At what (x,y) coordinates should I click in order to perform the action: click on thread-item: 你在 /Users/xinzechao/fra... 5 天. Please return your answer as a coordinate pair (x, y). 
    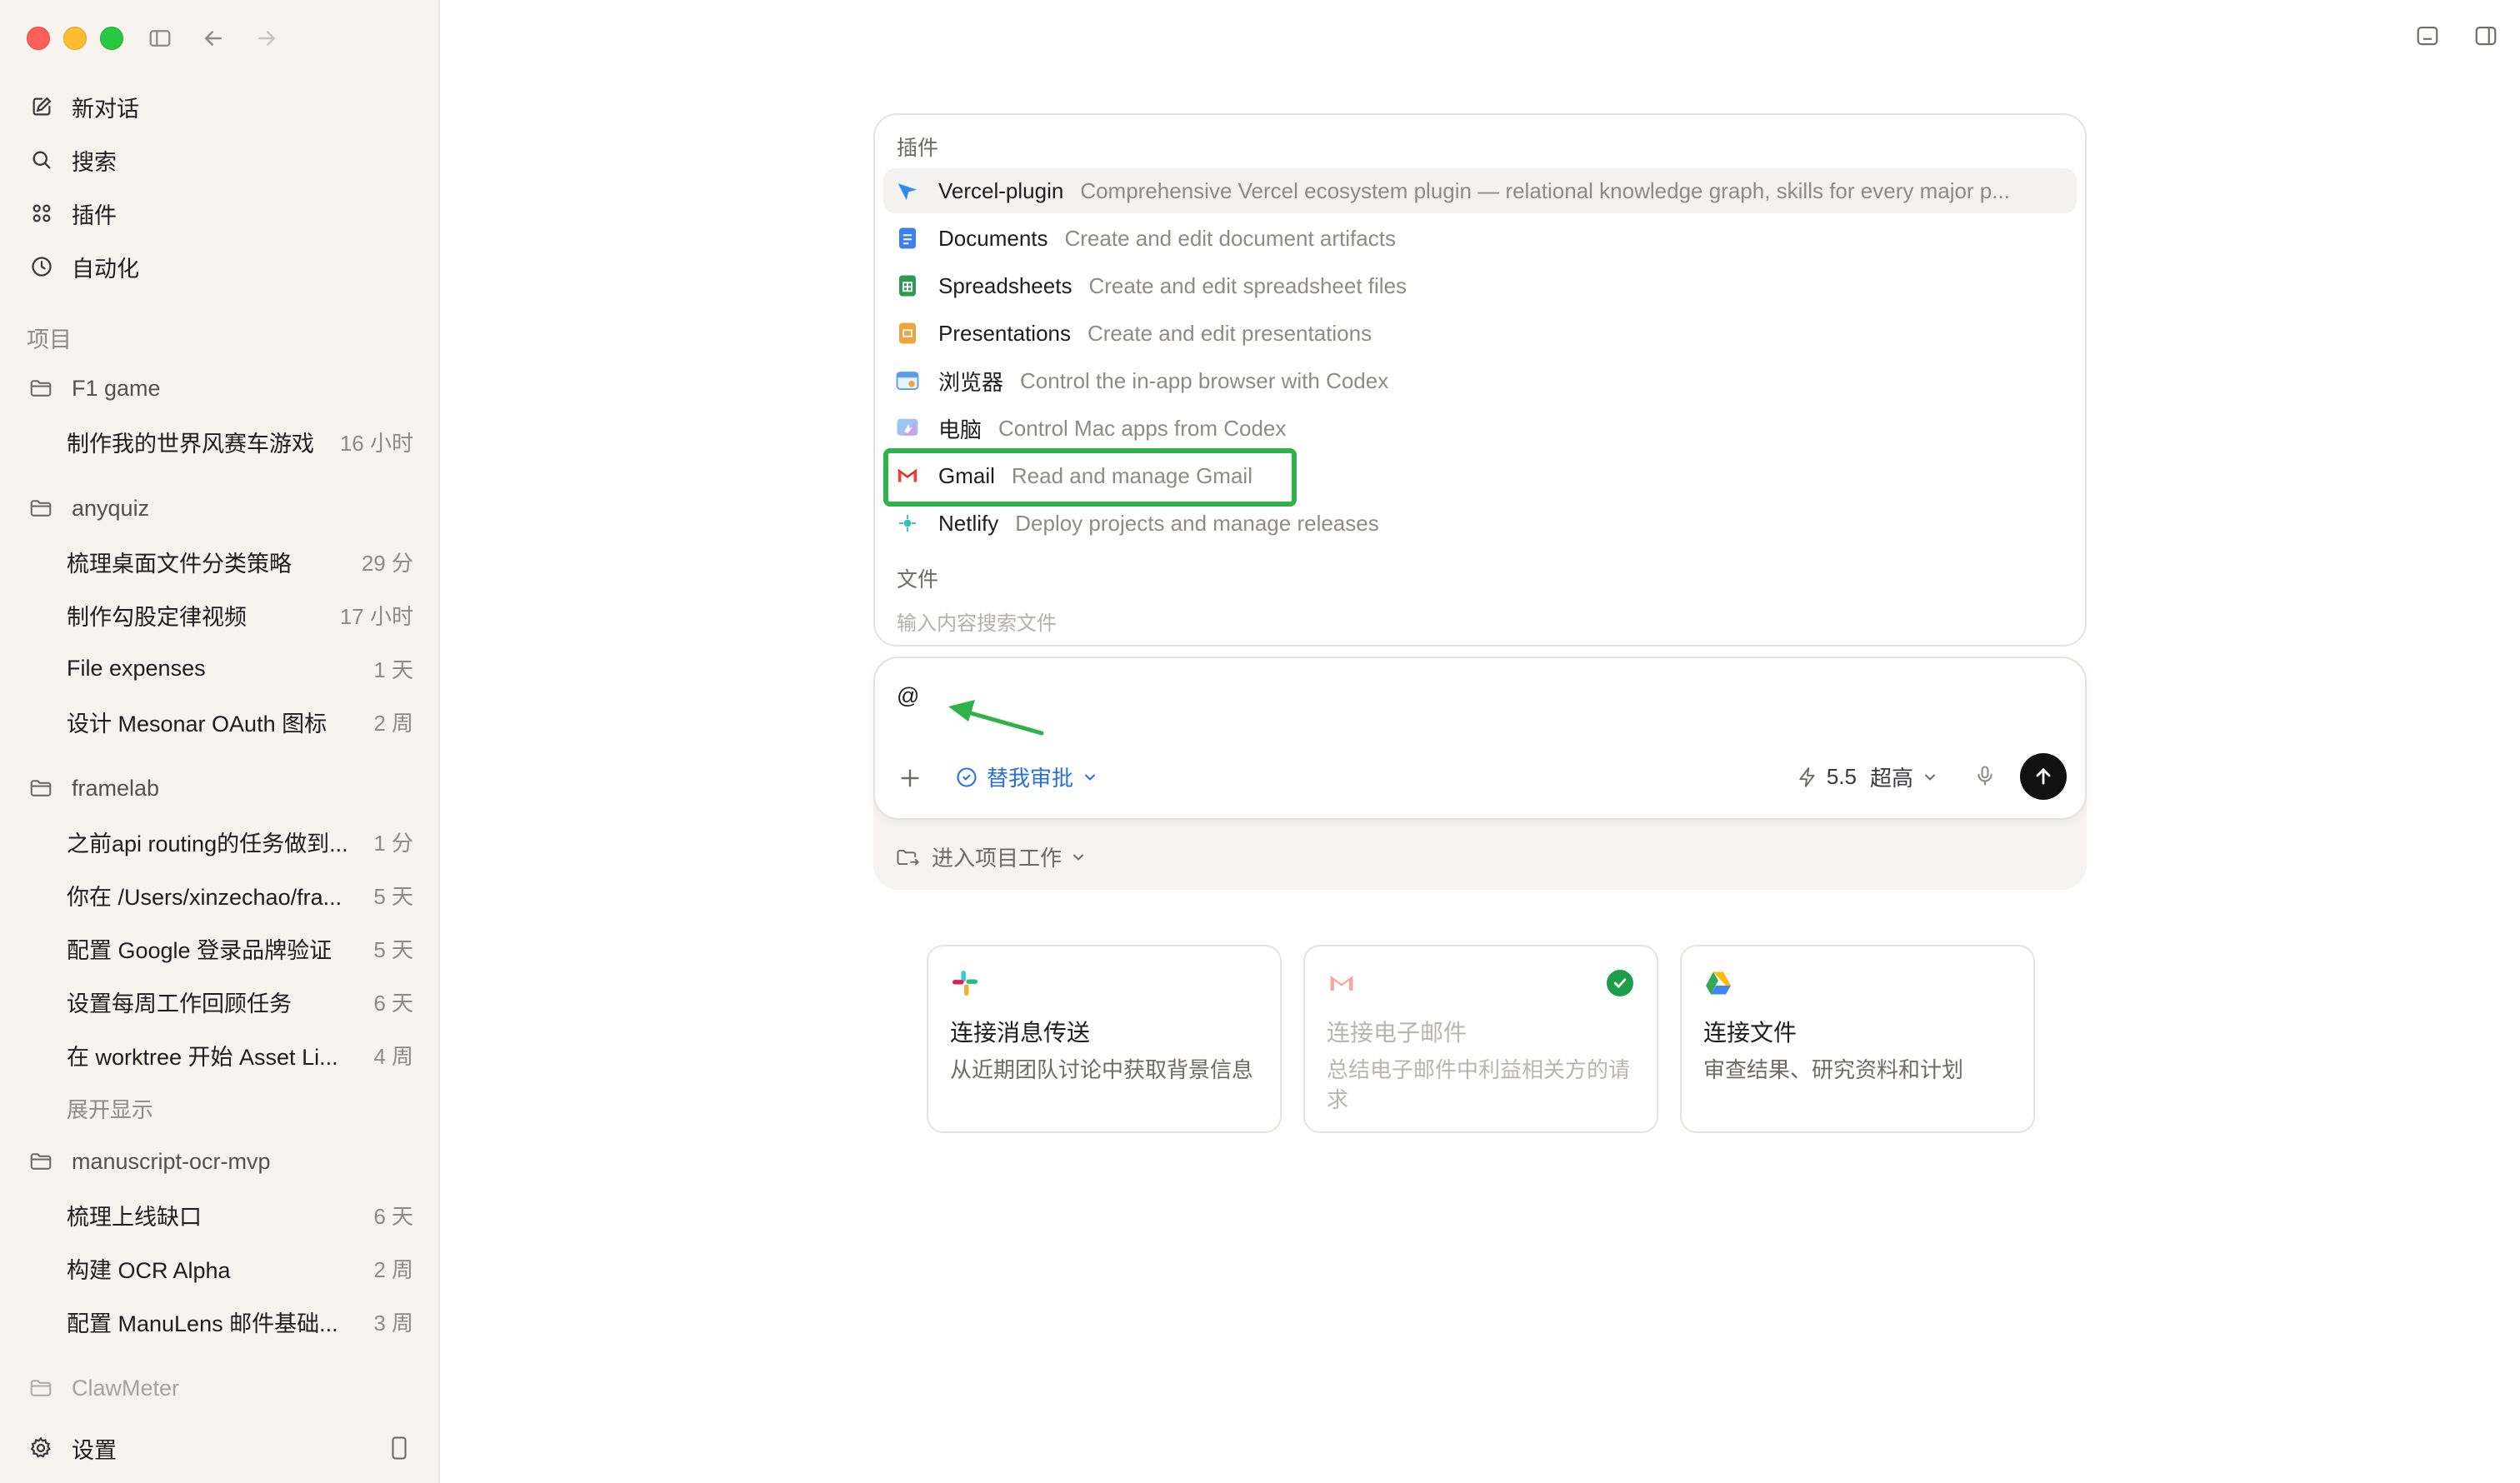
    Looking at the image, I should click on (219, 895).